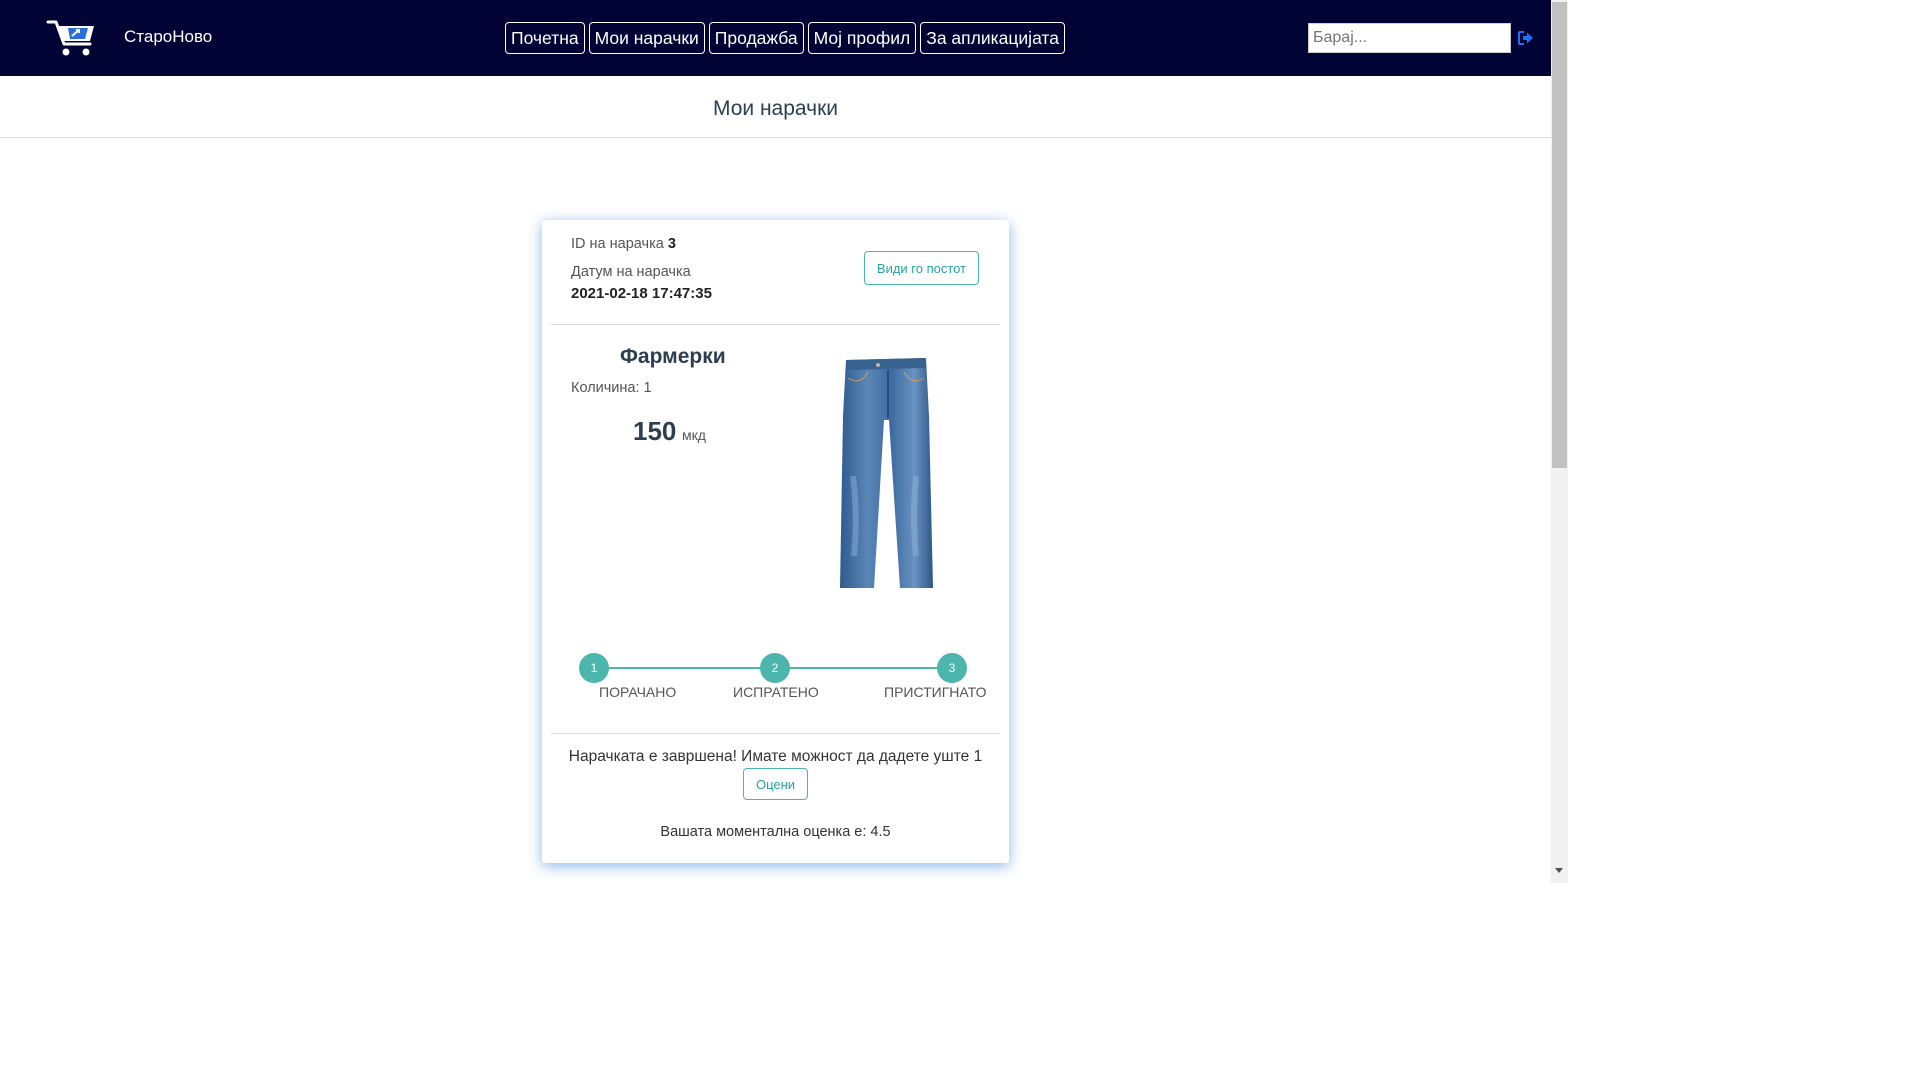 Image resolution: width=1920 pixels, height=1080 pixels. I want to click on jeans-image, so click(886, 473).